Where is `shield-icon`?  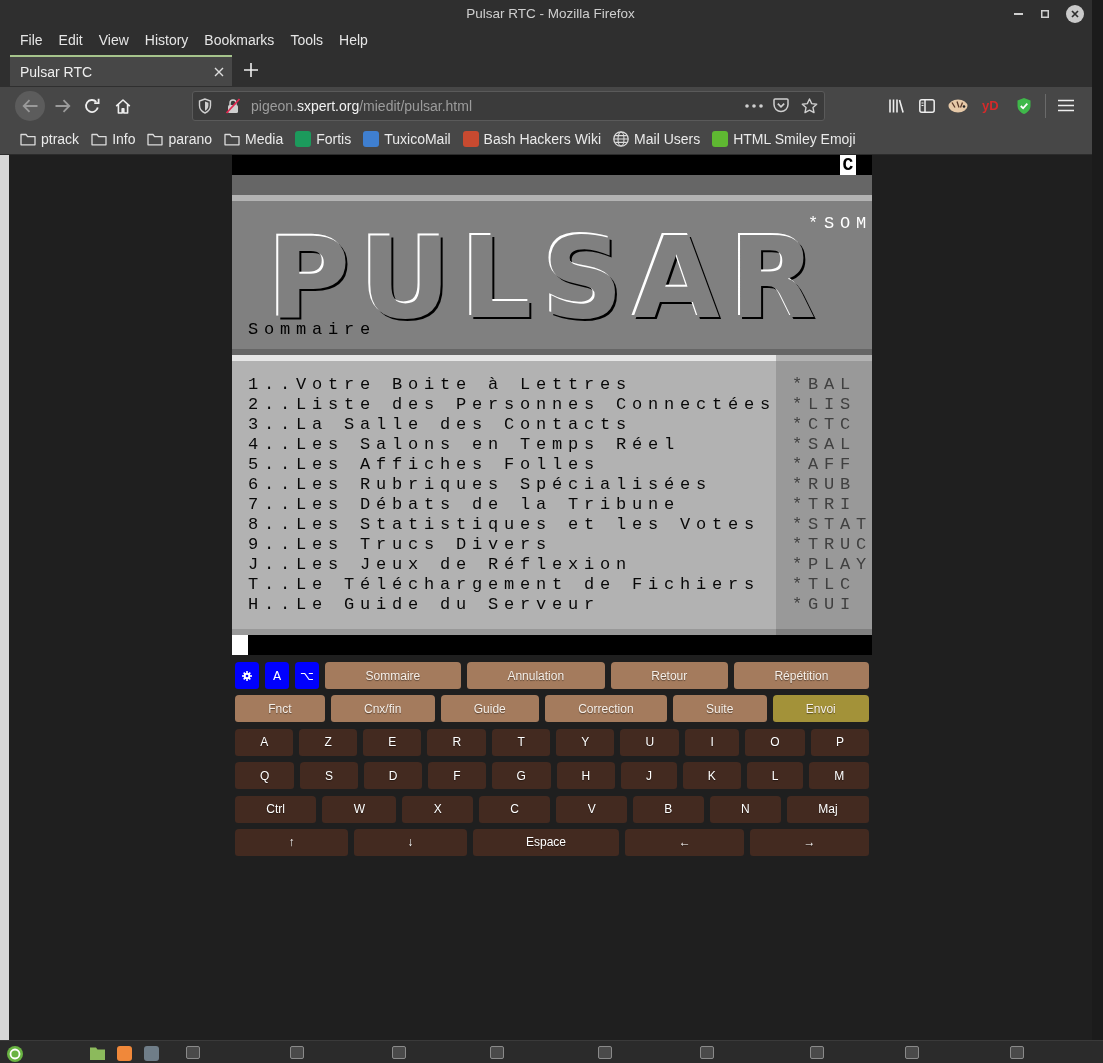
shield-icon is located at coordinates (205, 105).